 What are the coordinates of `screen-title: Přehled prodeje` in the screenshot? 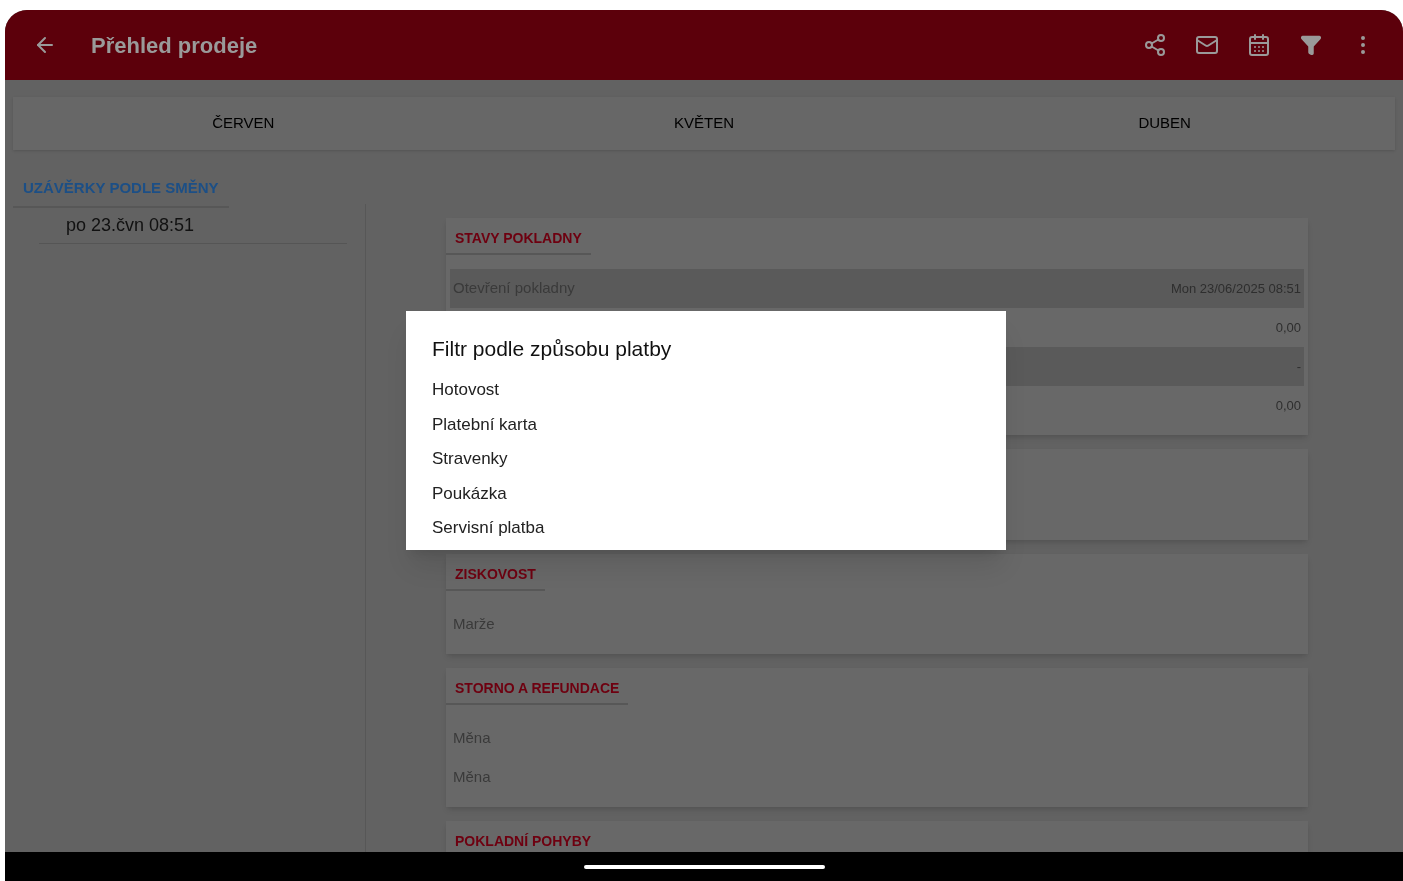 It's located at (174, 45).